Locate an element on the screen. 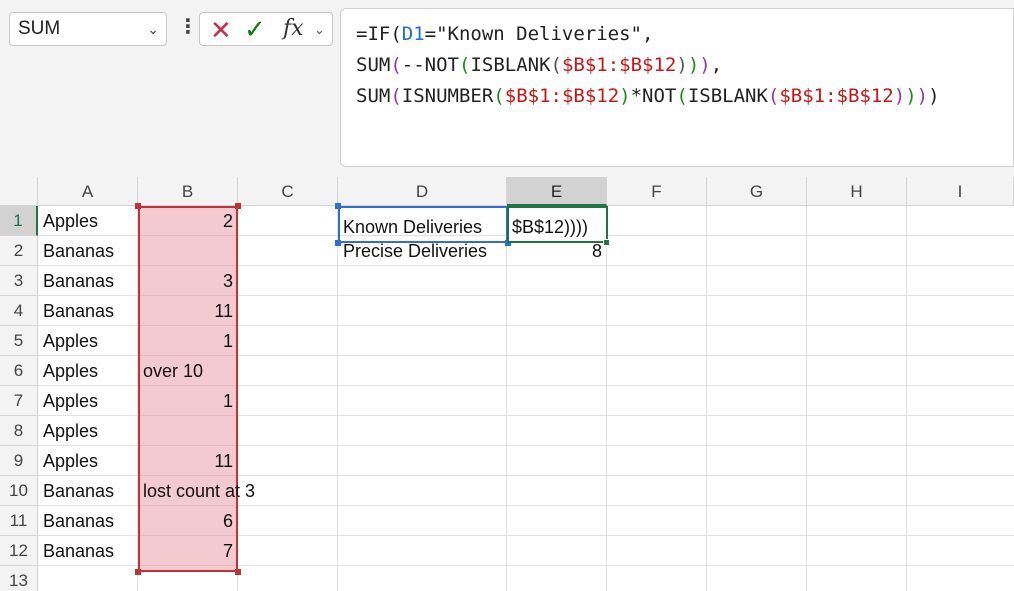  row-header-11: 11 is located at coordinates (19, 521).